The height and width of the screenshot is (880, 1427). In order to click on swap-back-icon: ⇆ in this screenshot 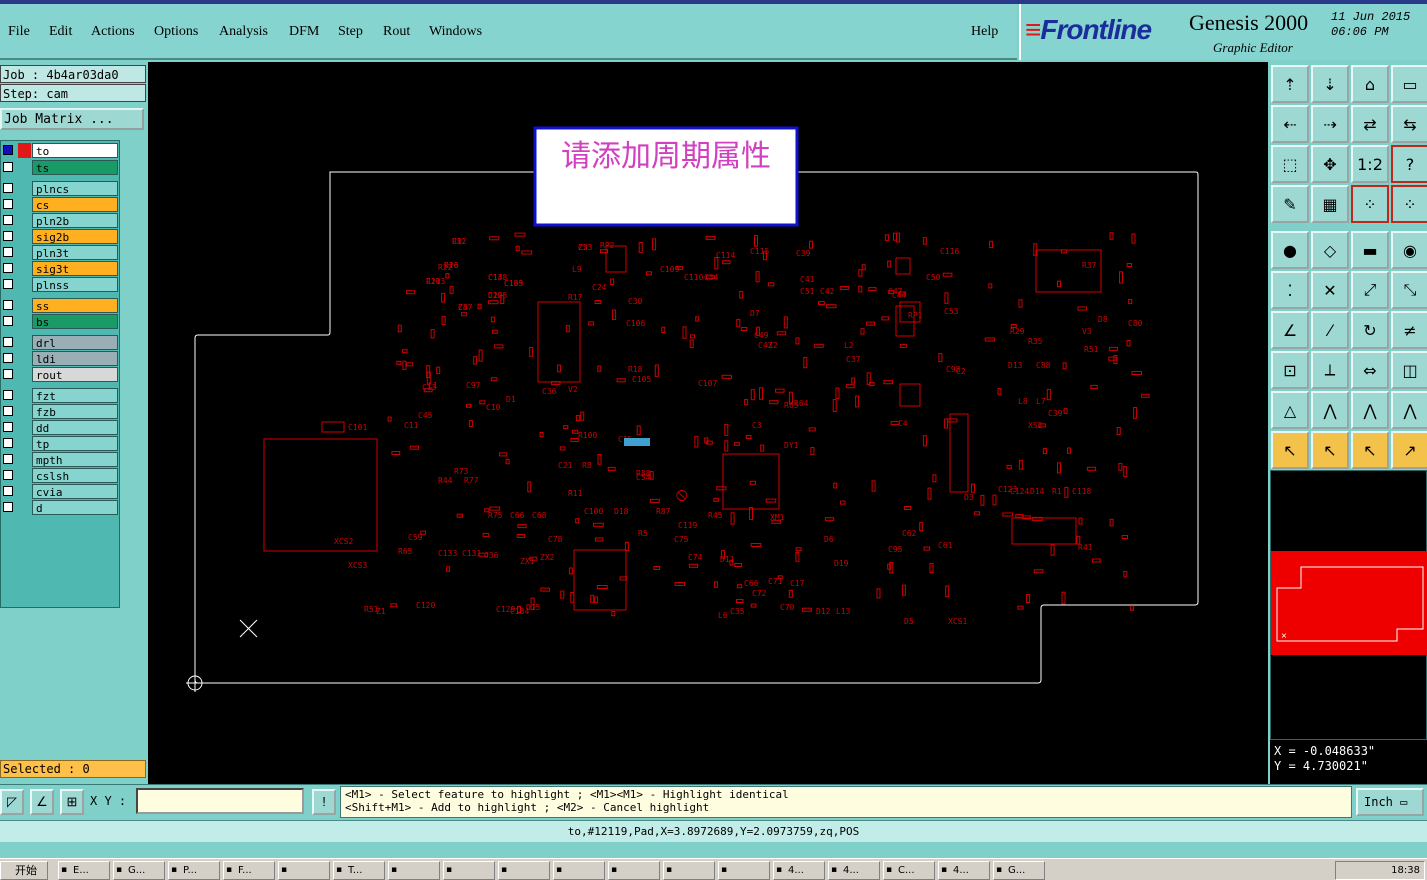, I will do `click(1409, 124)`.